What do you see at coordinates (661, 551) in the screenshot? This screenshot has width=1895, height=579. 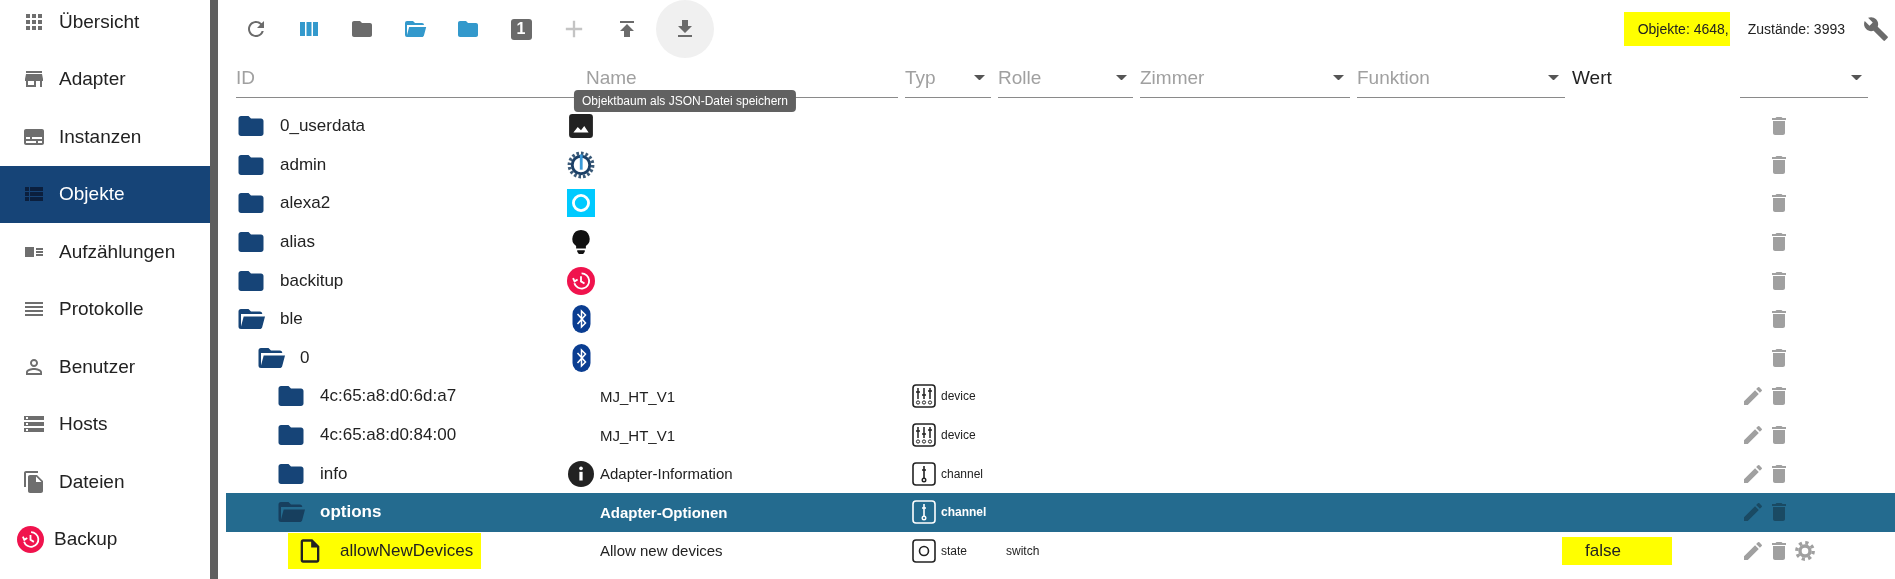 I see `object-name: Allow new devices` at bounding box center [661, 551].